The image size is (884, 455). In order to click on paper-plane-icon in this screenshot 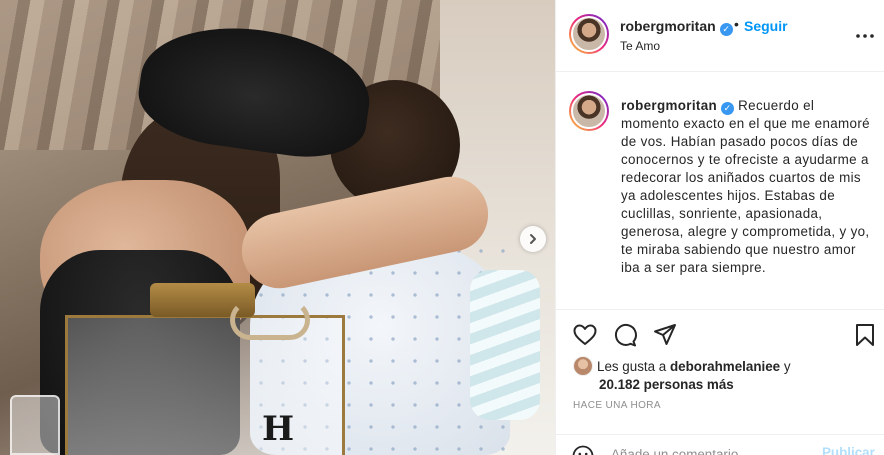, I will do `click(665, 335)`.